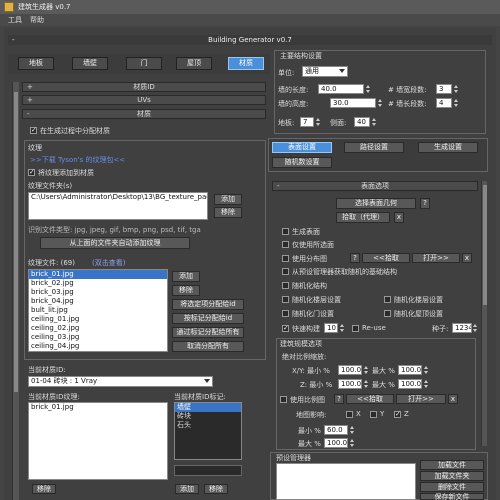 Image resolution: width=500 pixels, height=500 pixels. Describe the element at coordinates (475, 328) in the screenshot. I see `seed-spinner` at that location.